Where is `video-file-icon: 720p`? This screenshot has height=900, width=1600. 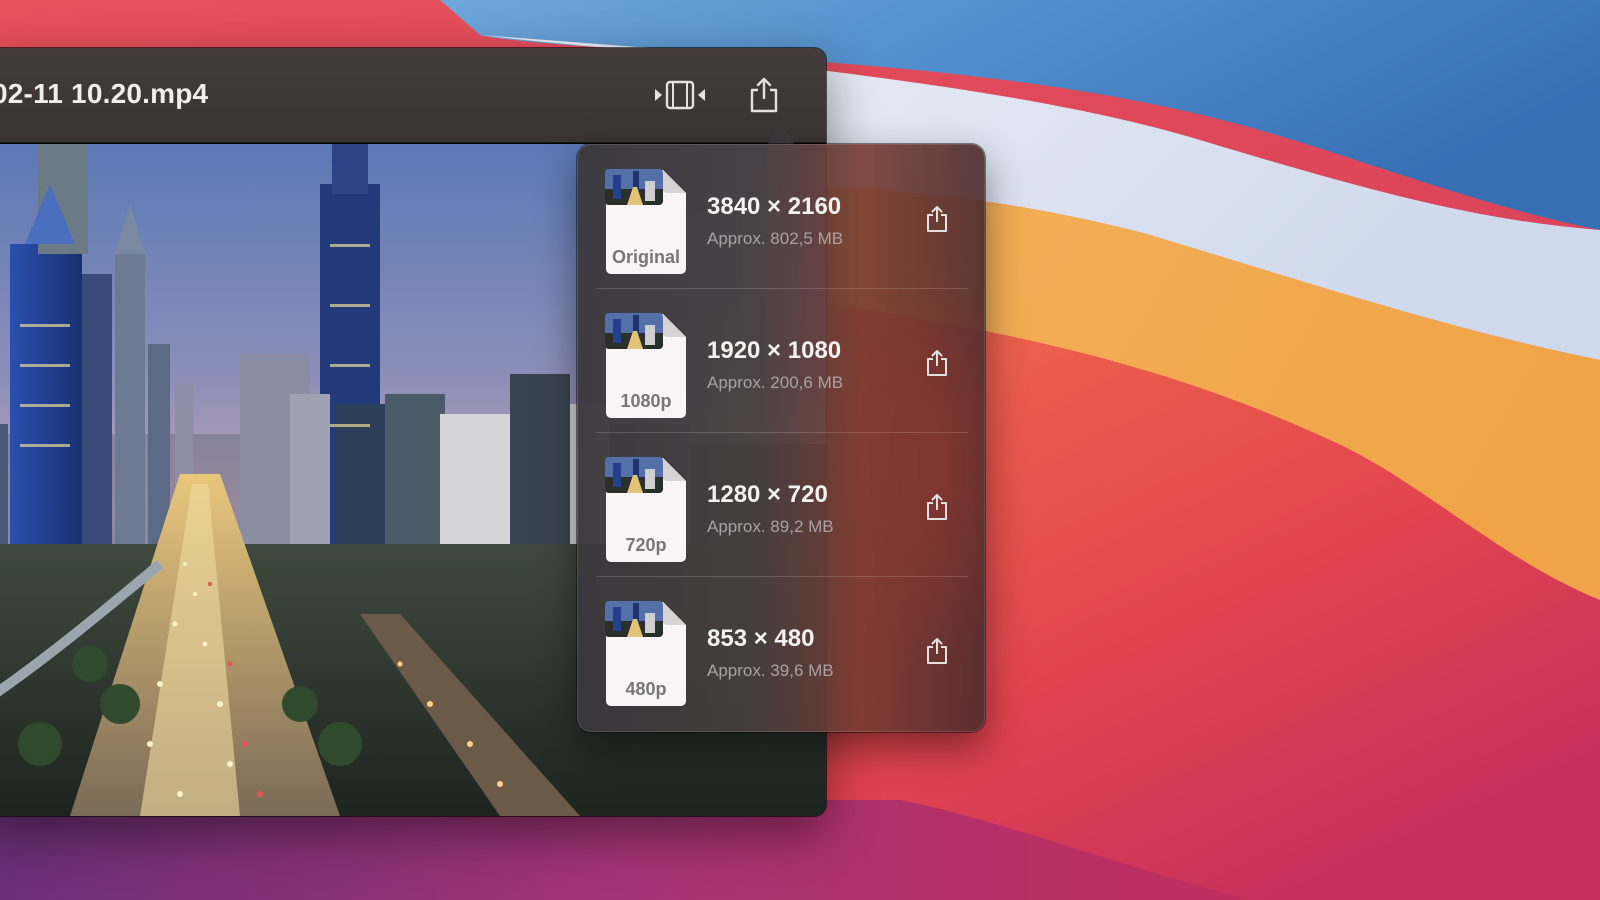 video-file-icon: 720p is located at coordinates (646, 510).